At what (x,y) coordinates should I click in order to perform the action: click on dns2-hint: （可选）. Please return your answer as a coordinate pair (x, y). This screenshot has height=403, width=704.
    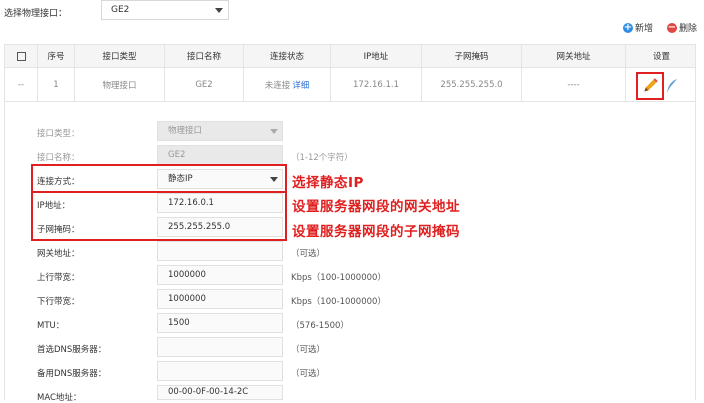
    Looking at the image, I should click on (308, 374).